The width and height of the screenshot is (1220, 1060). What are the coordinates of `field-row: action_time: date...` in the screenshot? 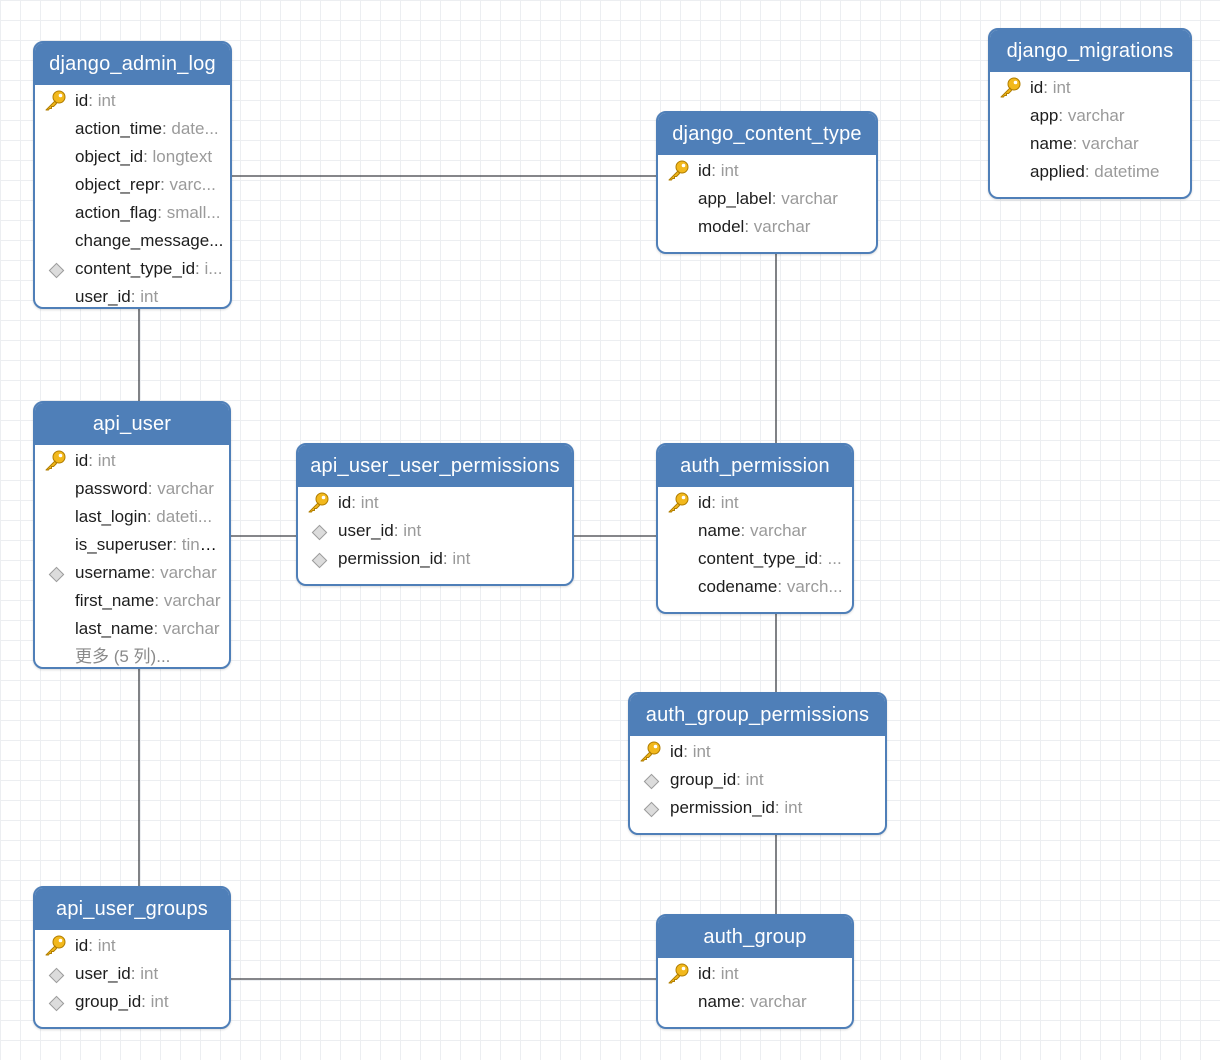 It's located at (132, 129).